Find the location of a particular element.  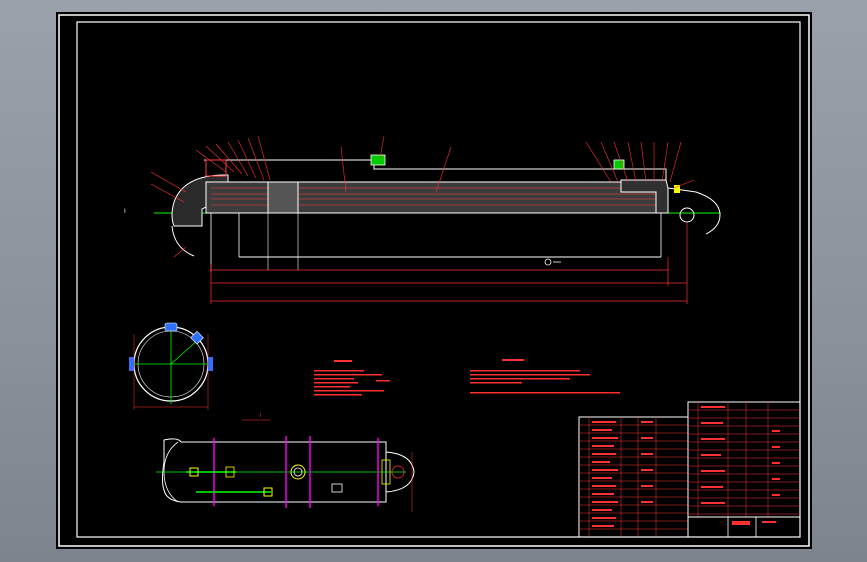

rod-eye is located at coordinates (687, 215).